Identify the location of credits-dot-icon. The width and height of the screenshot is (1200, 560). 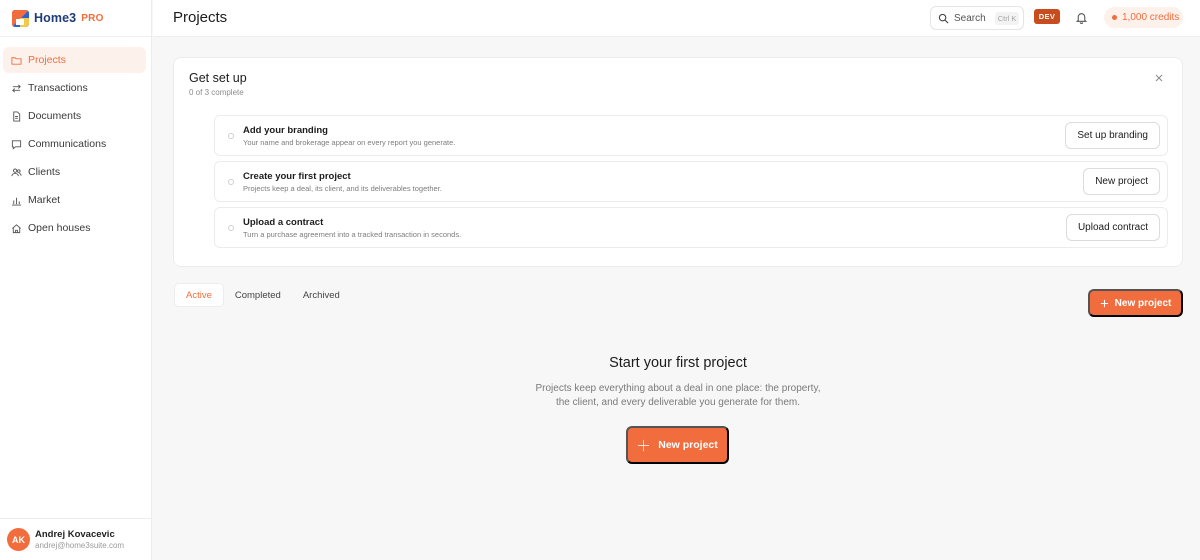
(1114, 17).